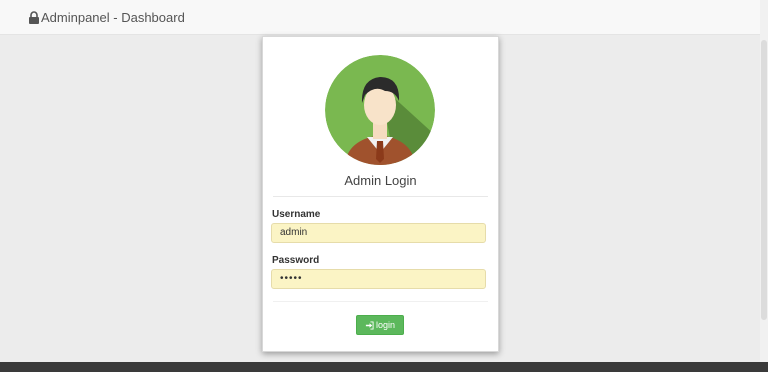 The width and height of the screenshot is (768, 372). What do you see at coordinates (34, 17) in the screenshot?
I see `lock-icon` at bounding box center [34, 17].